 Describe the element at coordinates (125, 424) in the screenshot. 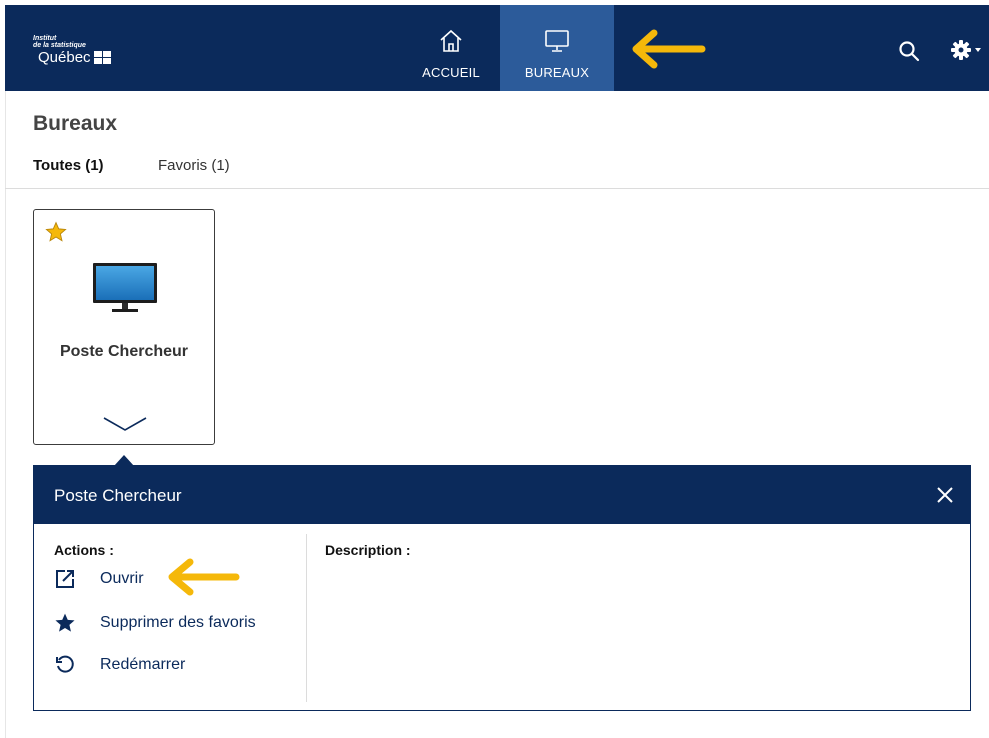

I see `chevron-down-icon` at that location.